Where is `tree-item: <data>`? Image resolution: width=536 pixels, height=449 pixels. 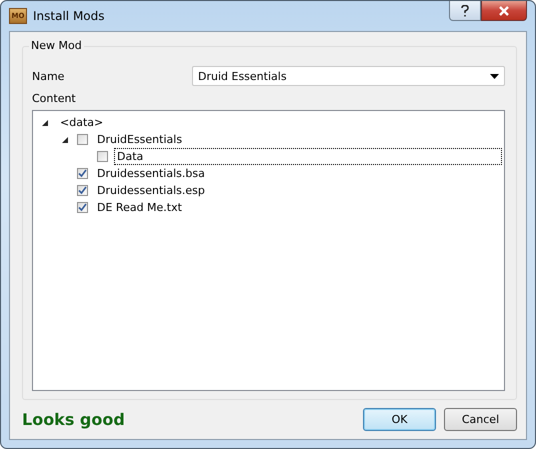 tree-item: <data> is located at coordinates (81, 122).